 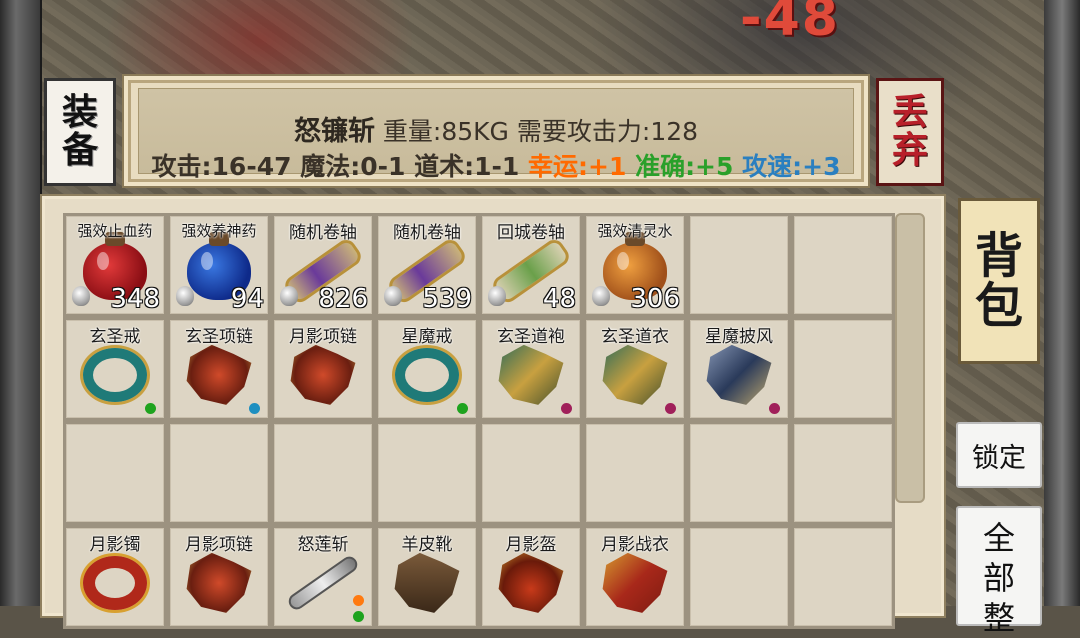 I want to click on bag-slot-item: 怒莲斩, so click(x=323, y=577).